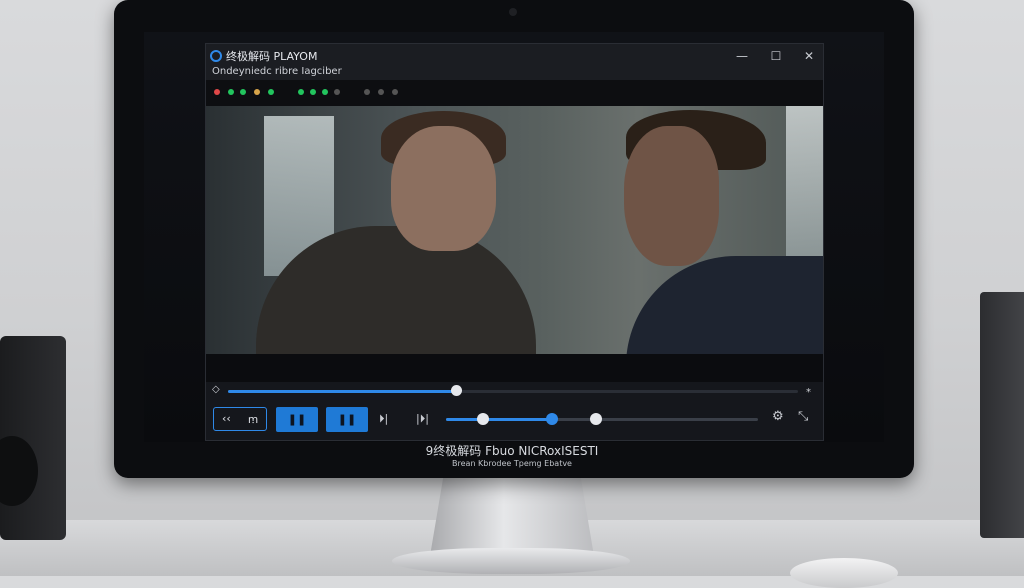  Describe the element at coordinates (776, 56) in the screenshot. I see `maximize-button: ☐` at that location.